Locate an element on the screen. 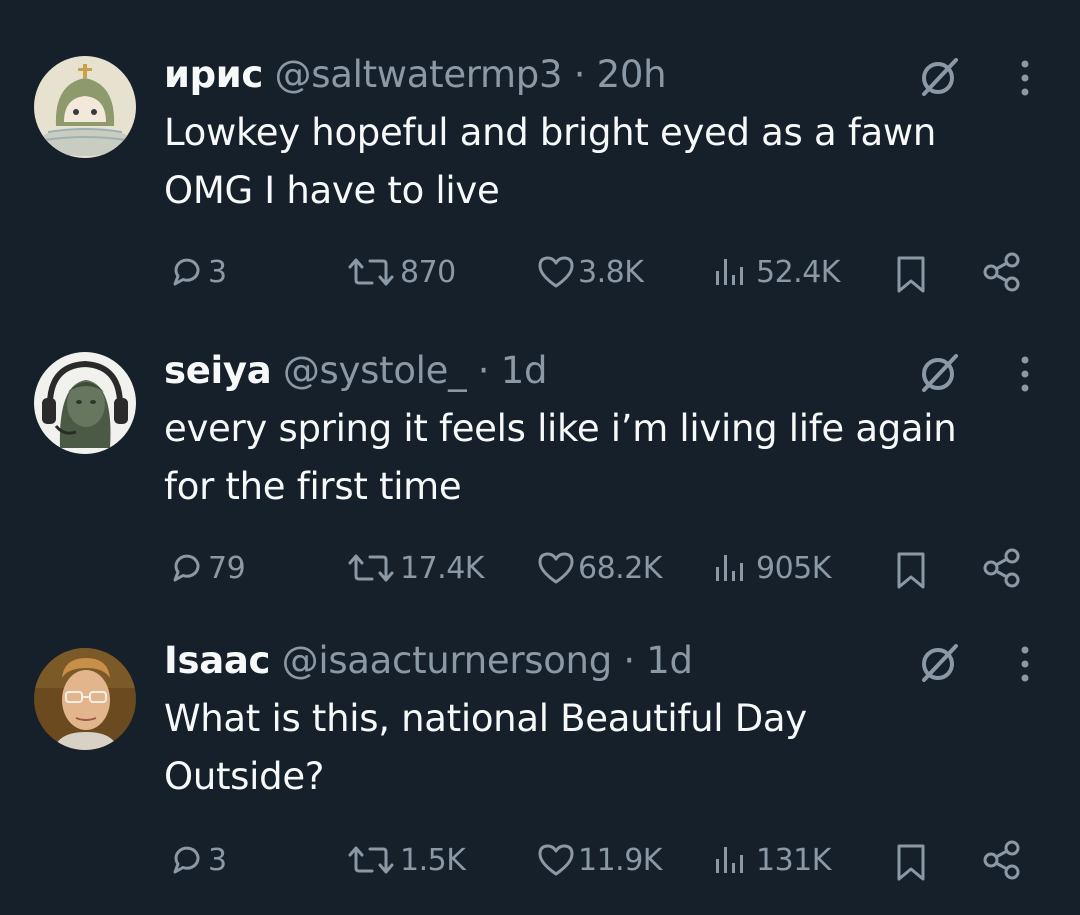 The image size is (1080, 915). views-count: 905K is located at coordinates (793, 568).